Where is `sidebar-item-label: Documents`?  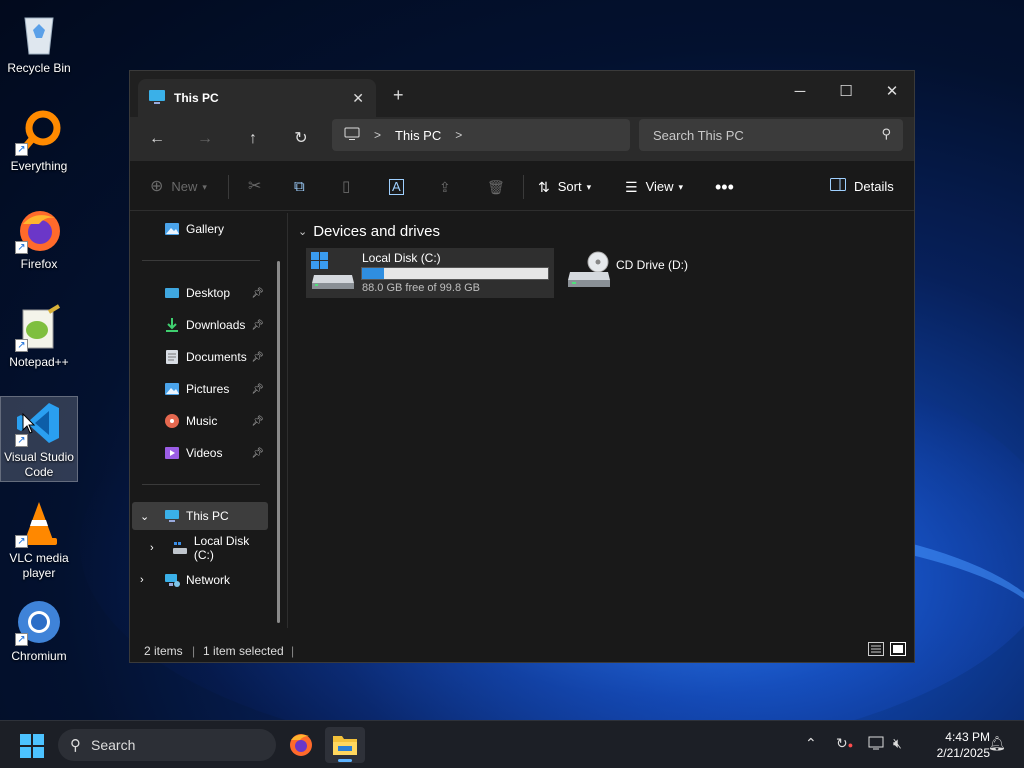
sidebar-item-label: Documents is located at coordinates (216, 357).